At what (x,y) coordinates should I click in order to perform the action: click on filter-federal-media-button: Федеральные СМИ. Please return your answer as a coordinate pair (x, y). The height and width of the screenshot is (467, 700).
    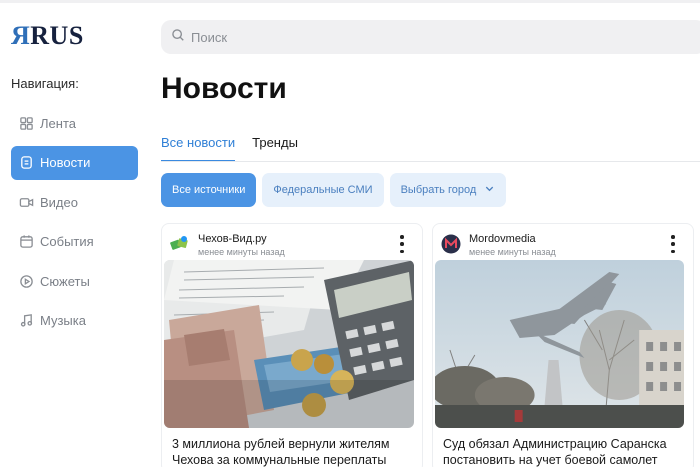
    Looking at the image, I should click on (323, 190).